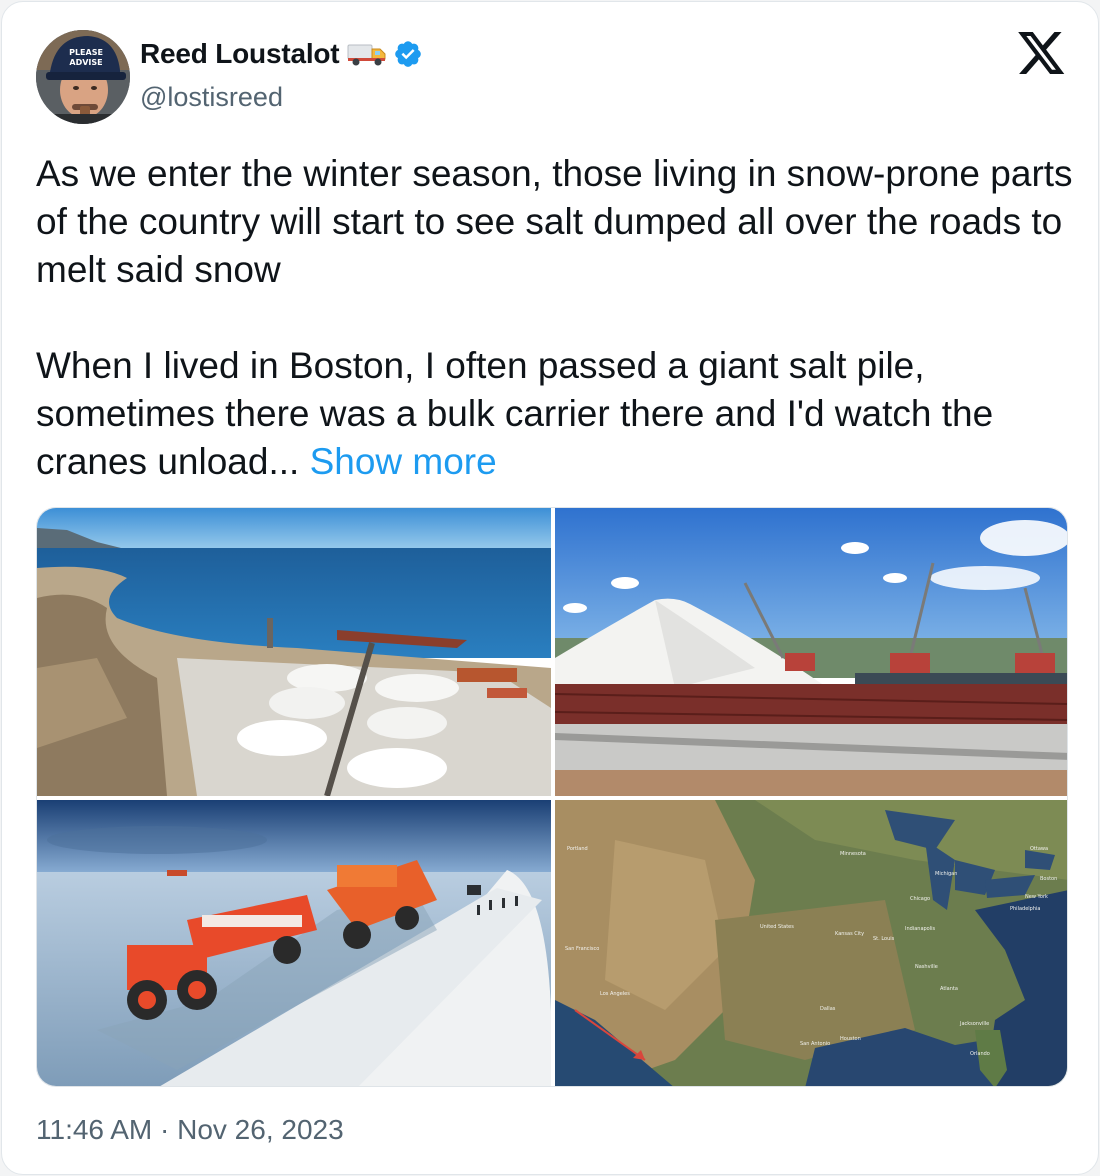 Image resolution: width=1100 pixels, height=1176 pixels. What do you see at coordinates (1025, 909) in the screenshot?
I see `svg-text: Philadelphia` at bounding box center [1025, 909].